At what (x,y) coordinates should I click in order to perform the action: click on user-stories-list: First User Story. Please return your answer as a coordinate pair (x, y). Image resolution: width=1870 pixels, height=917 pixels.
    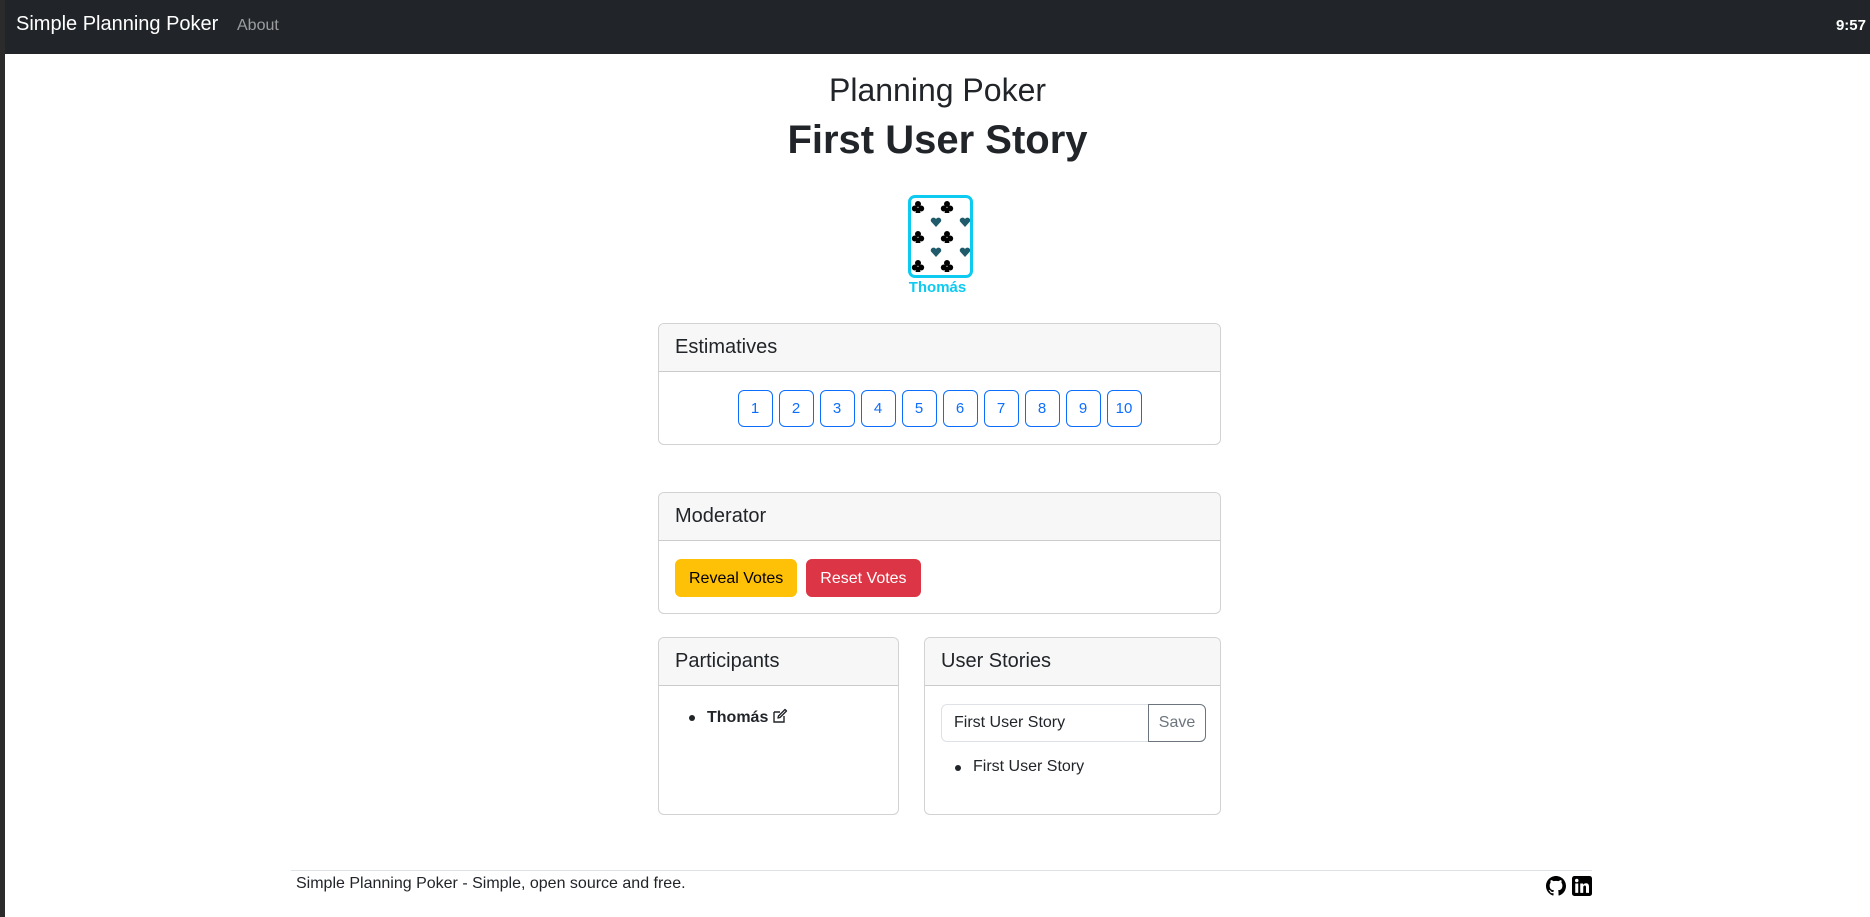
    Looking at the image, I should click on (1020, 767).